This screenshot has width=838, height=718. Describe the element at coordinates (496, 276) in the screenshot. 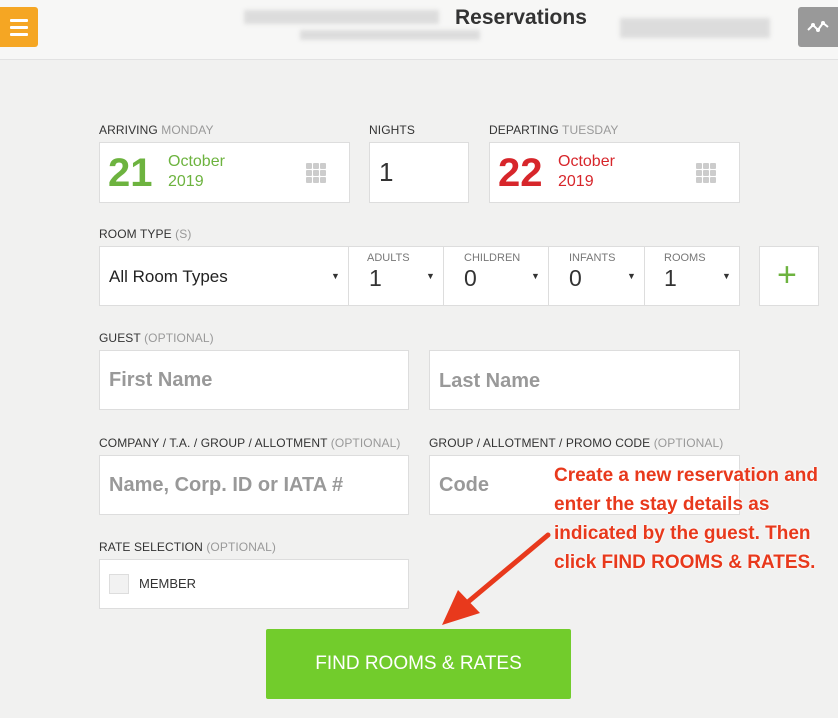

I see `children-select: CHILDREN 0 ▼` at that location.